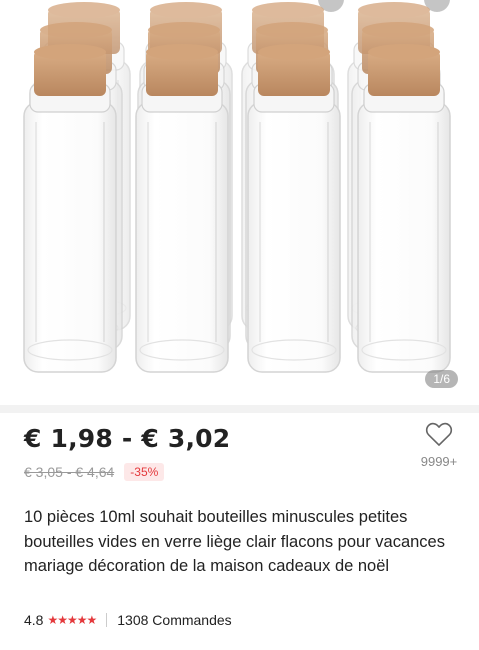 The image size is (479, 650). What do you see at coordinates (107, 620) in the screenshot?
I see `separator` at bounding box center [107, 620].